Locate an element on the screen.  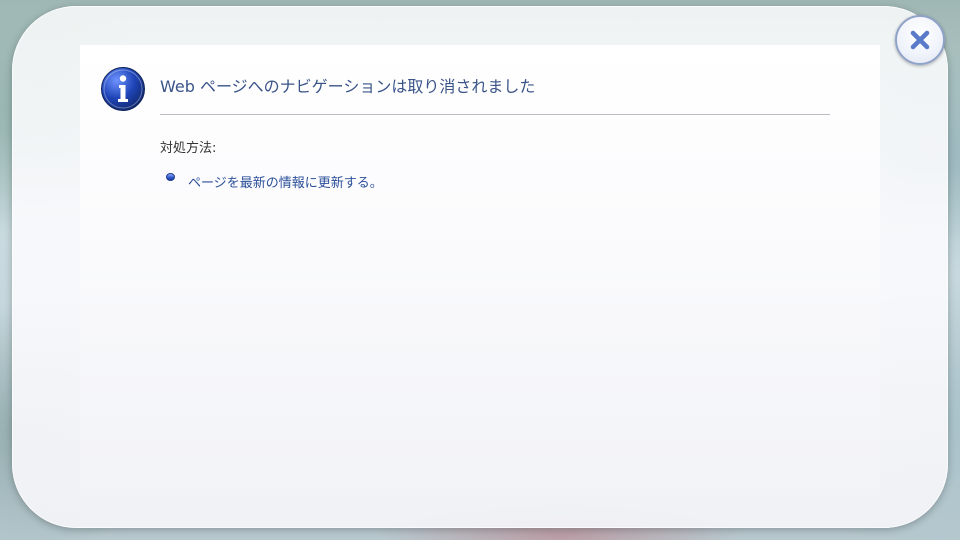
close-icon is located at coordinates (920, 40).